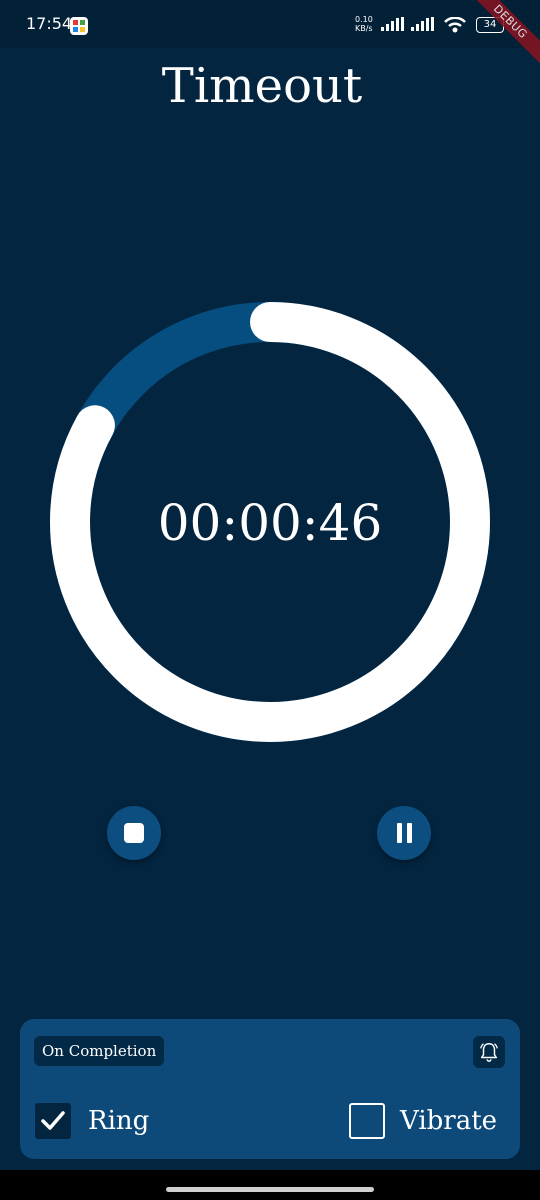 The image size is (540, 1200). I want to click on pause-icon, so click(404, 833).